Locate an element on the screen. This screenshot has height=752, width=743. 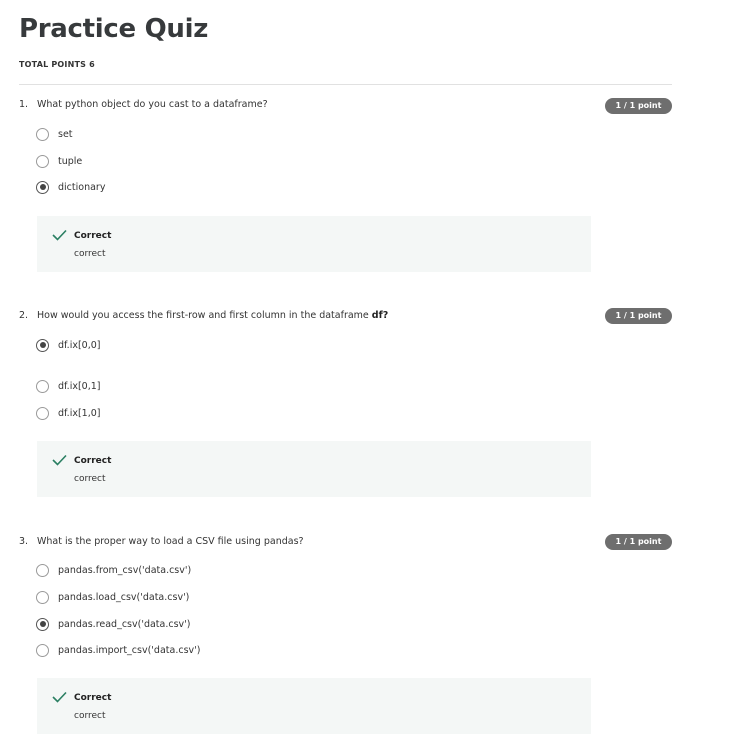
option-df-ix-0-1: df.ix[0,1] is located at coordinates (68, 386).